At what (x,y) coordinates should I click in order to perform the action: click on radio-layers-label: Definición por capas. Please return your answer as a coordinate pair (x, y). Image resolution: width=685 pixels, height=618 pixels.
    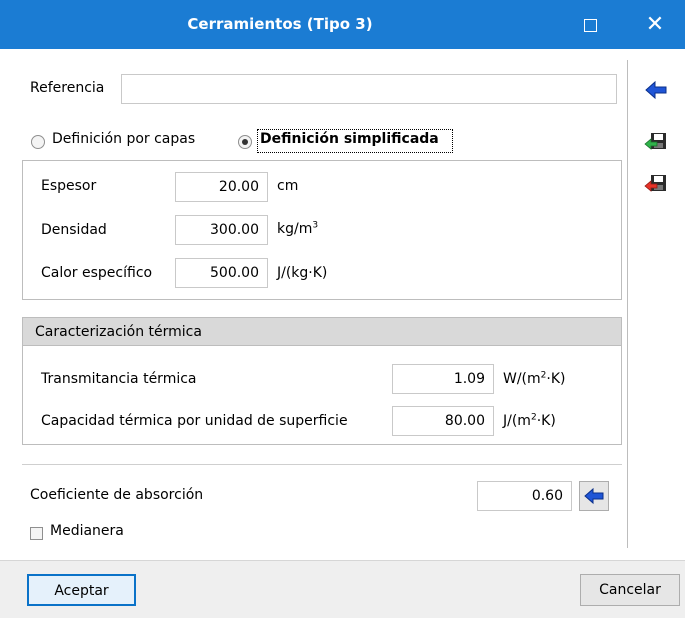
    Looking at the image, I should click on (124, 139).